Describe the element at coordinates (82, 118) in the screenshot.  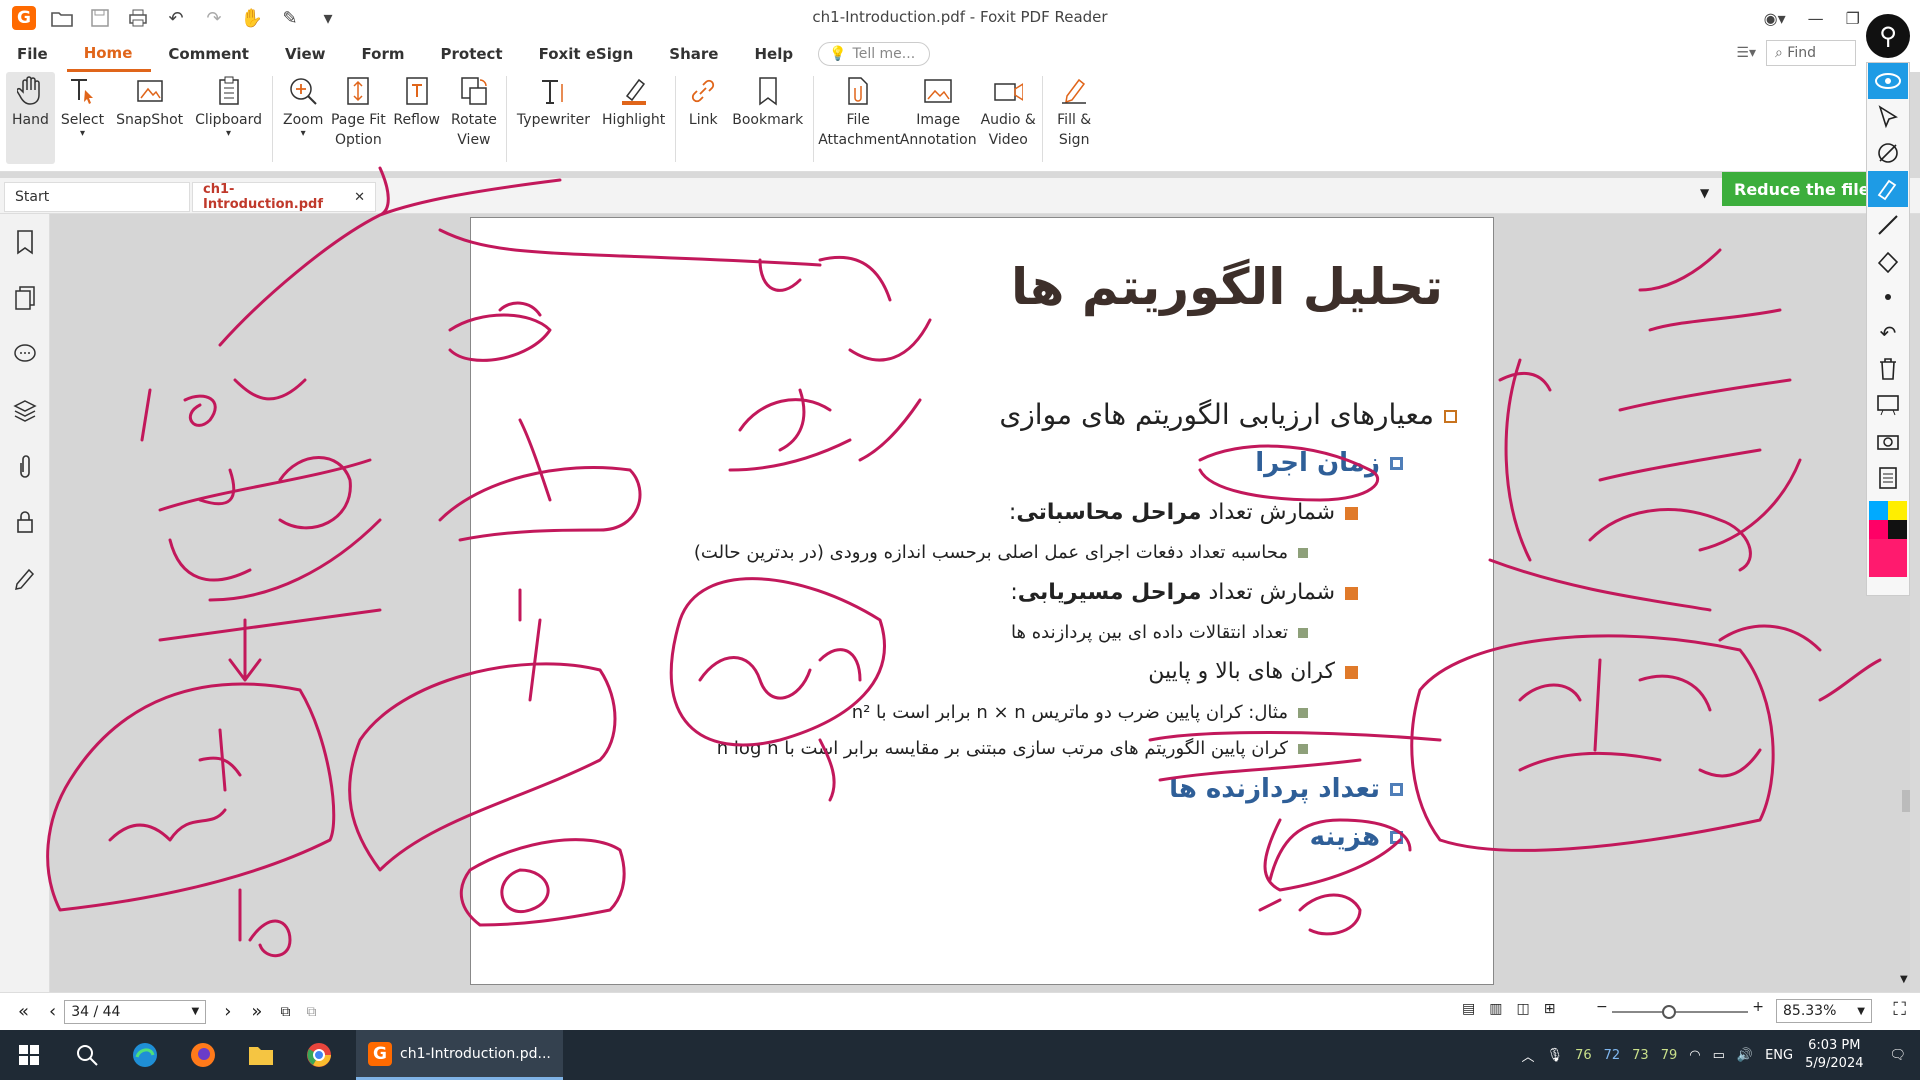
I see `select-tool-button: Select ▾` at that location.